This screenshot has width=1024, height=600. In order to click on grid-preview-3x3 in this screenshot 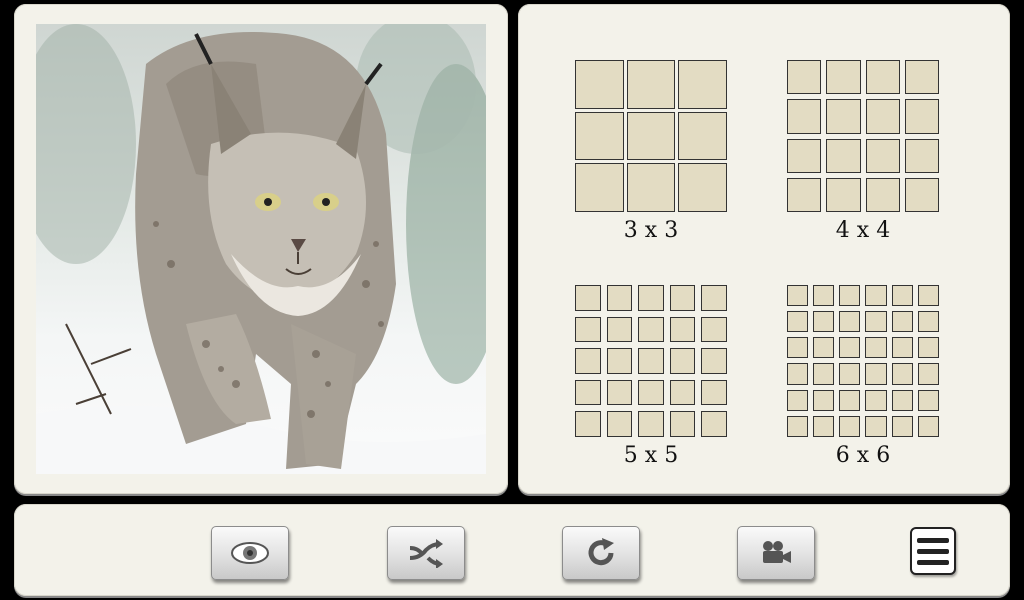, I will do `click(651, 136)`.